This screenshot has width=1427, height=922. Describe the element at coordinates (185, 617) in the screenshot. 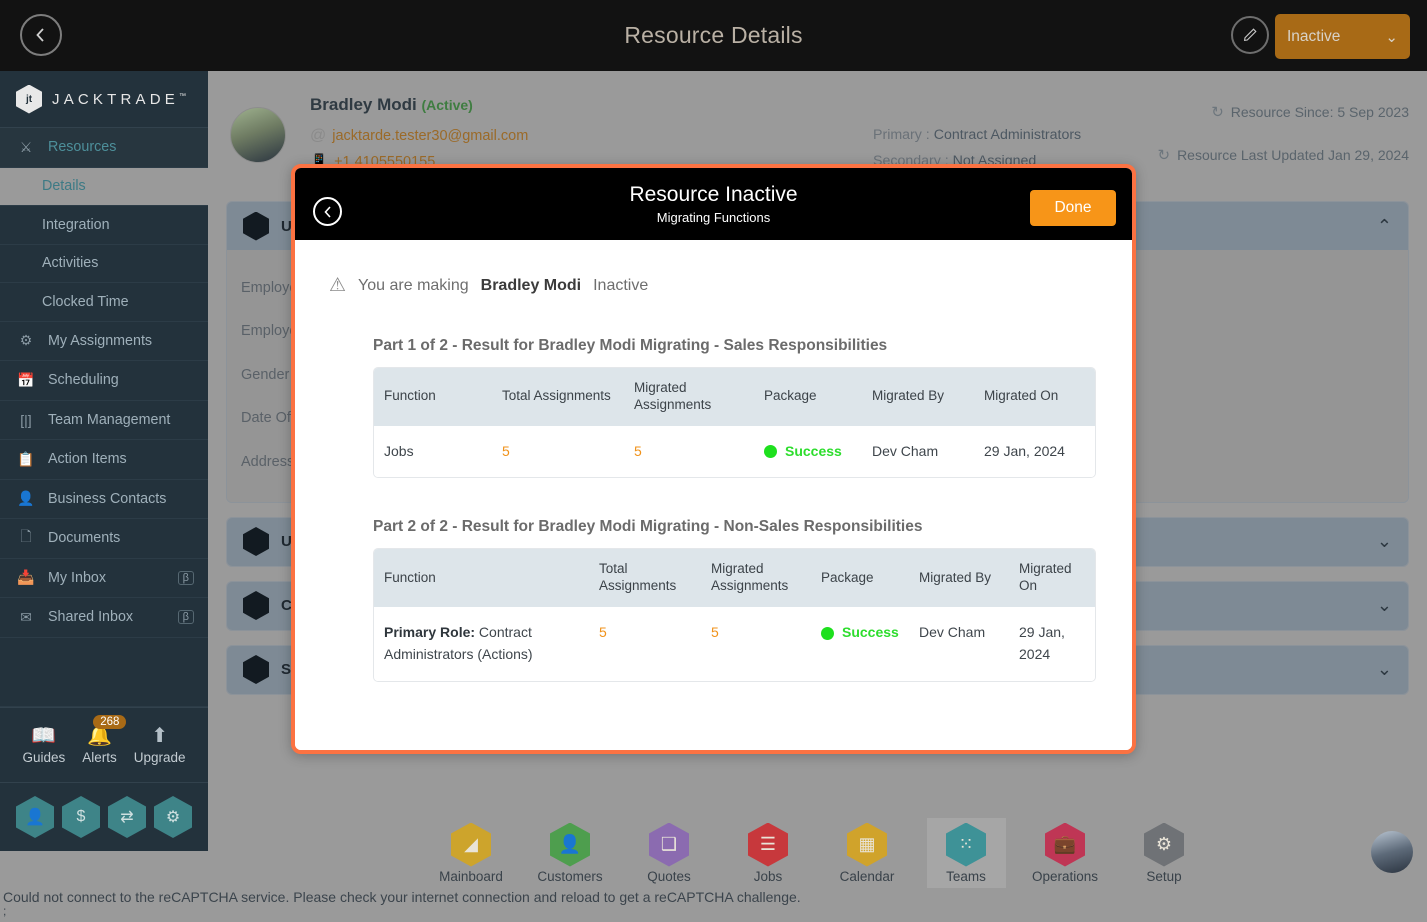

I see `beta-badge: β` at that location.